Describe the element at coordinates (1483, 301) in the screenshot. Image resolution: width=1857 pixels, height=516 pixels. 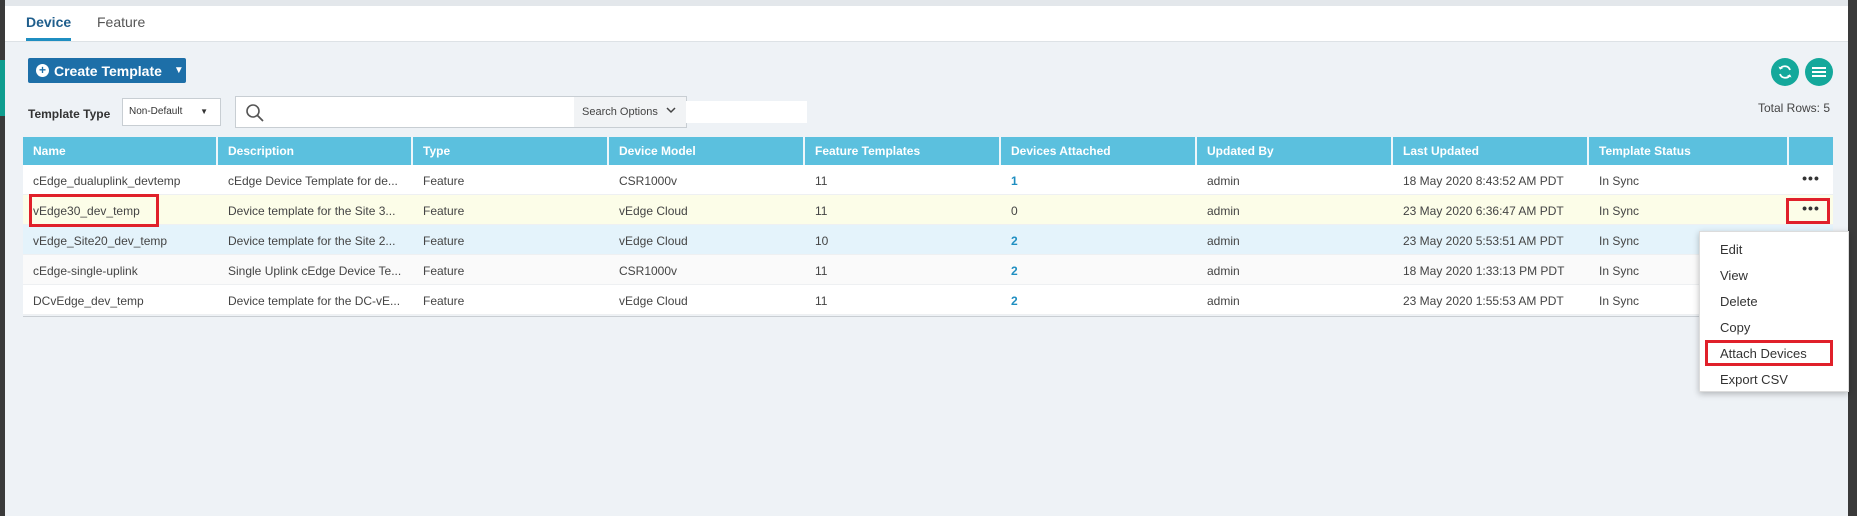
I see `cell-last-updated: 23 May 2020 1:55:53 AM PDT` at that location.